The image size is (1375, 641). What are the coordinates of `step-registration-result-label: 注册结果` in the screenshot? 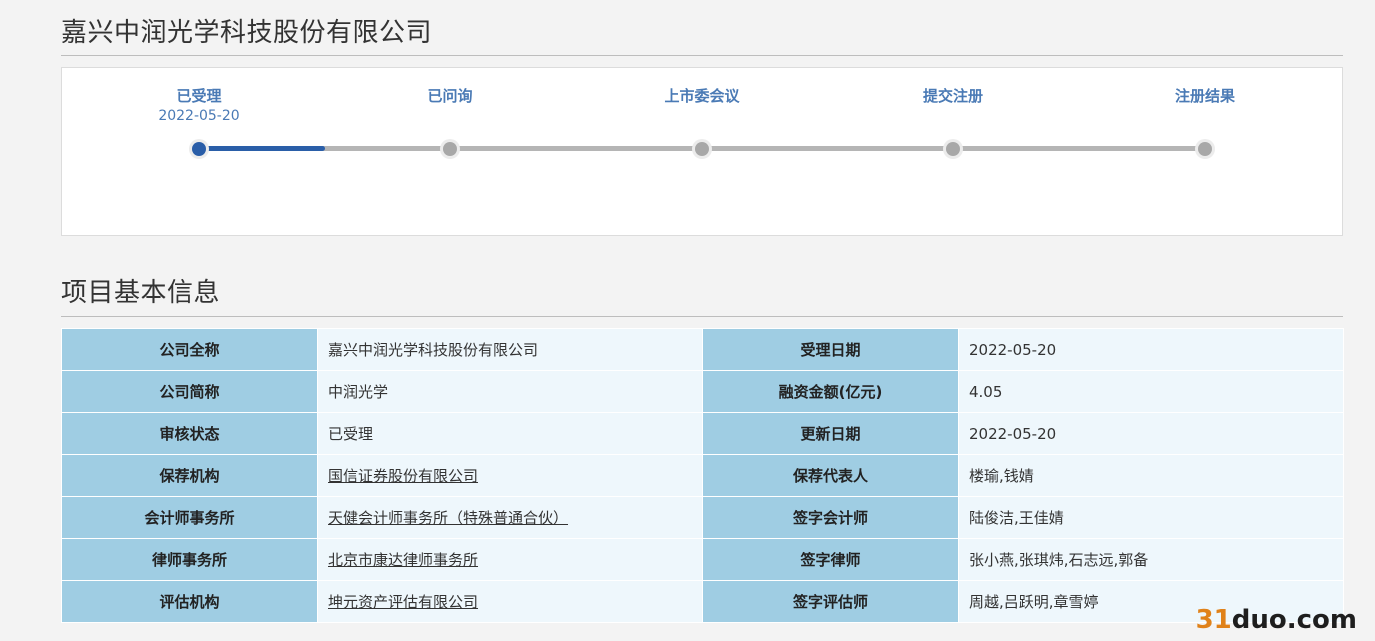 It's located at (1204, 96).